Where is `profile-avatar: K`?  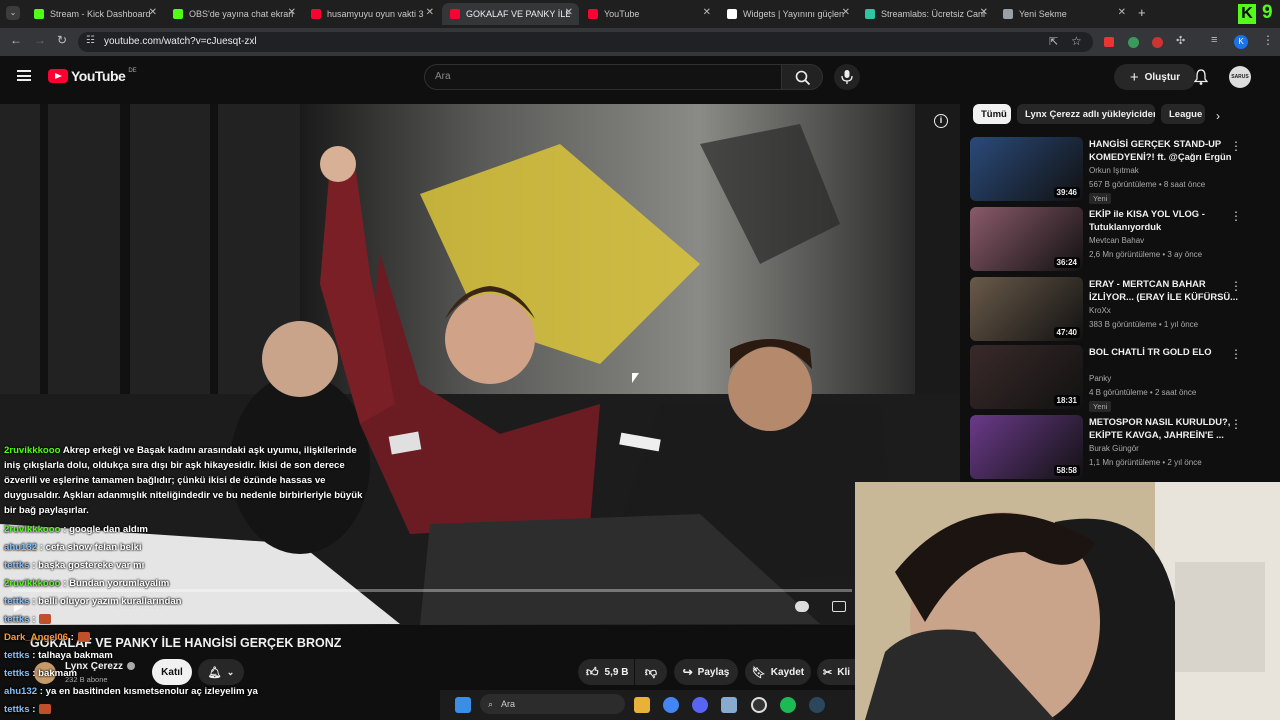 profile-avatar: K is located at coordinates (1241, 42).